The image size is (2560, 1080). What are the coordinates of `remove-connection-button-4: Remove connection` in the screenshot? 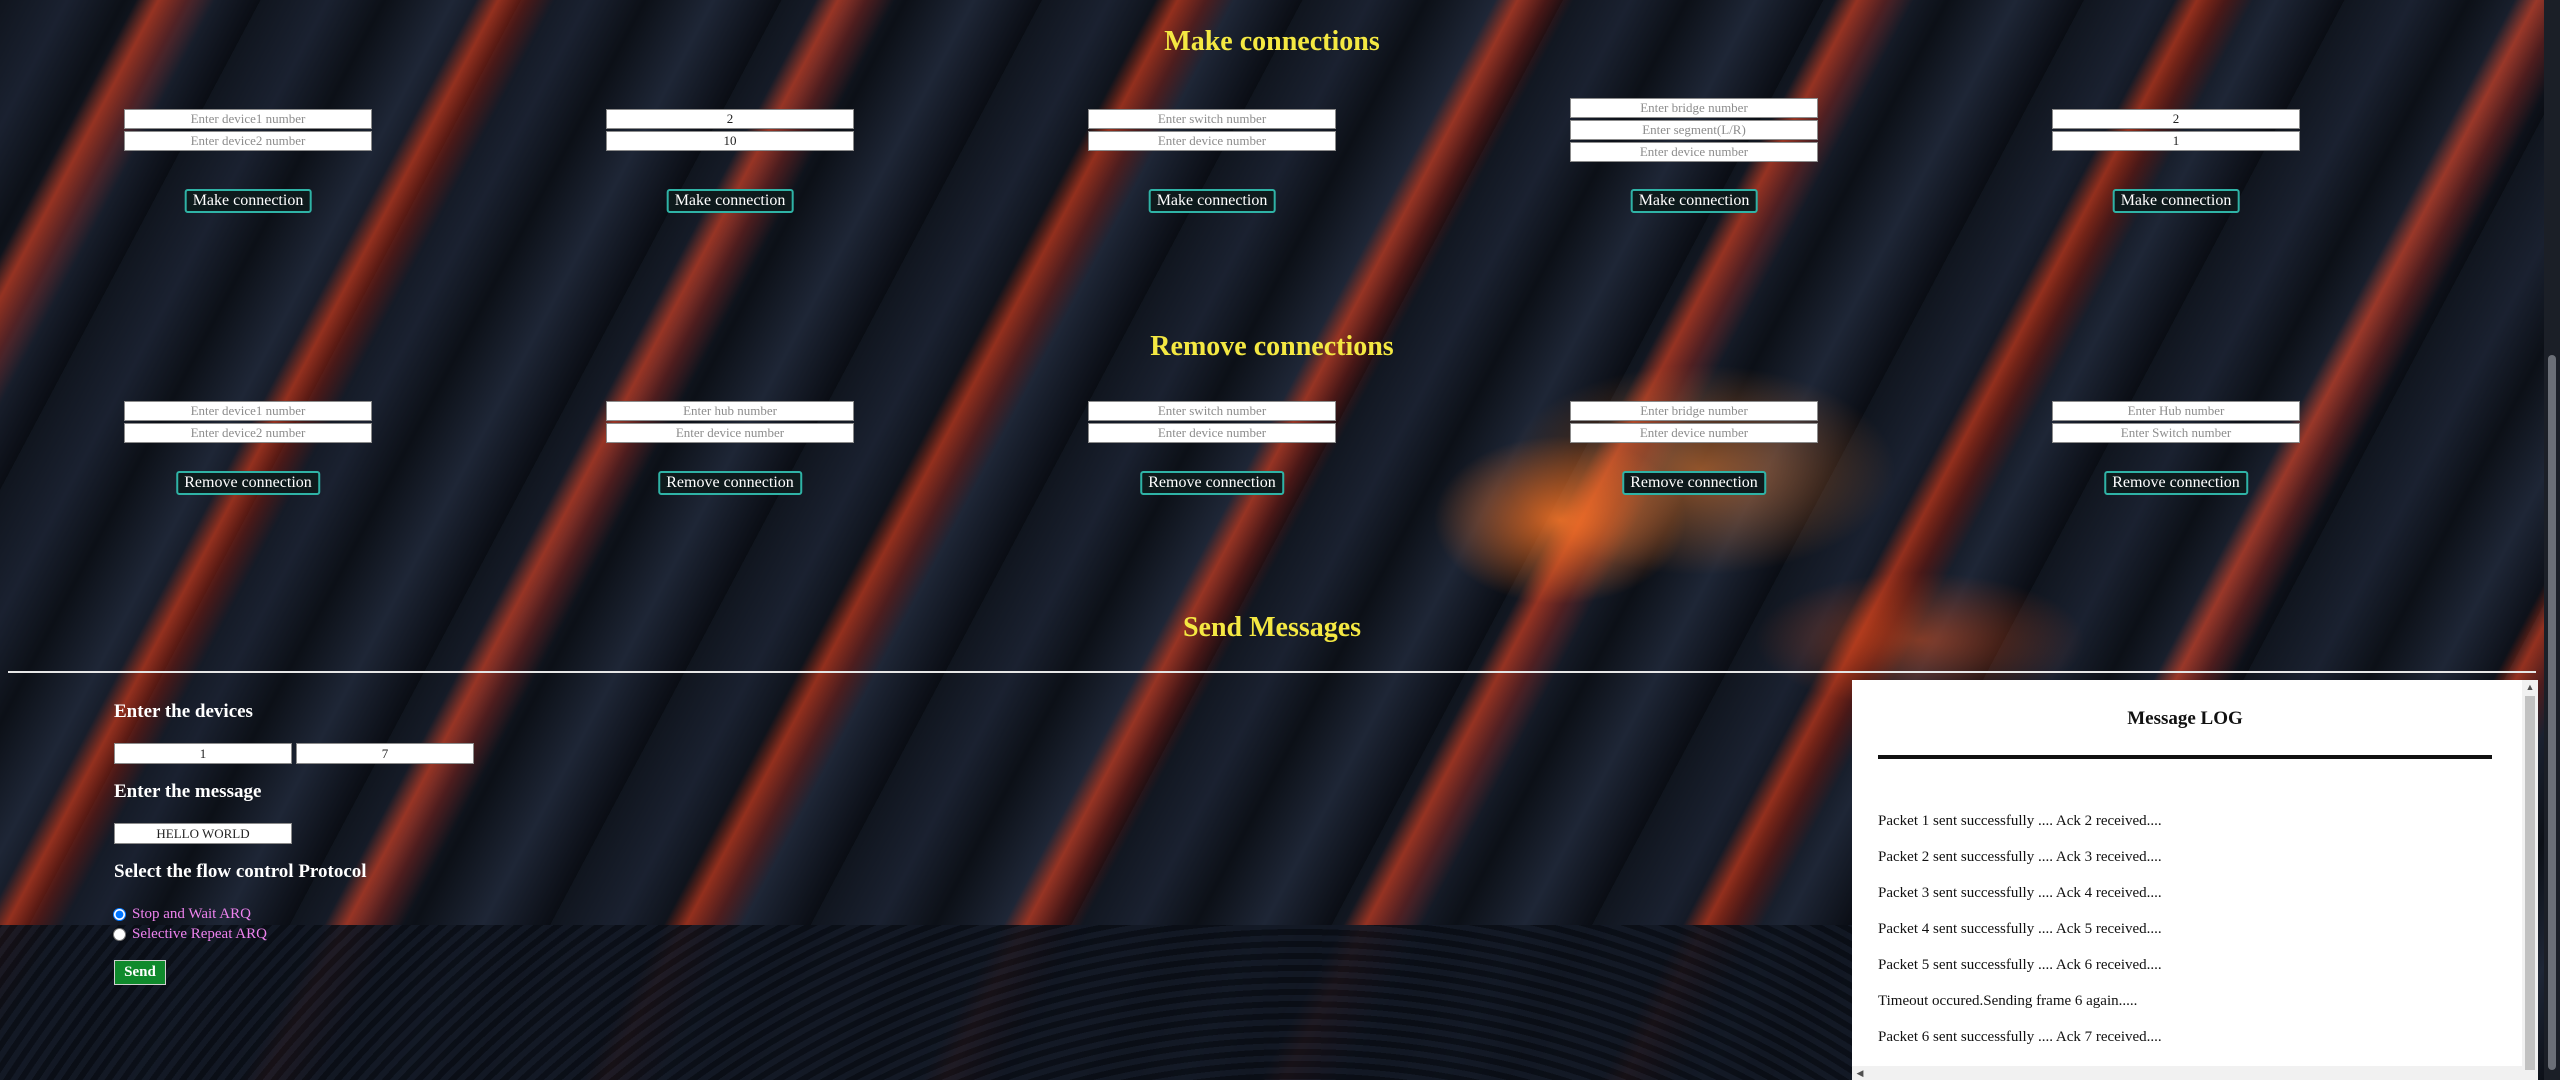 It's located at (1694, 483).